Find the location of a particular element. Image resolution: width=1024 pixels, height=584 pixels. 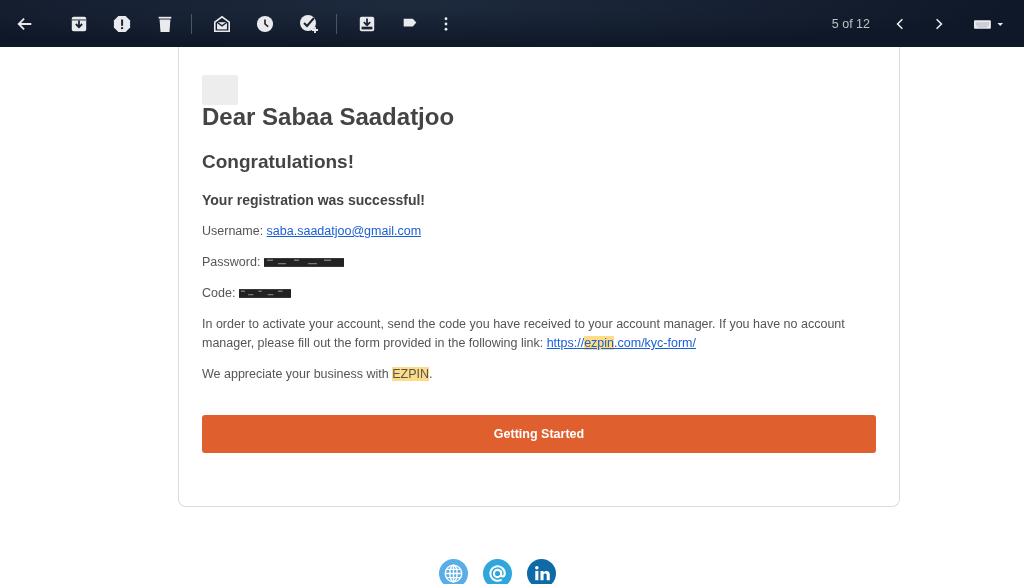

redacted-mark is located at coordinates (264, 293).